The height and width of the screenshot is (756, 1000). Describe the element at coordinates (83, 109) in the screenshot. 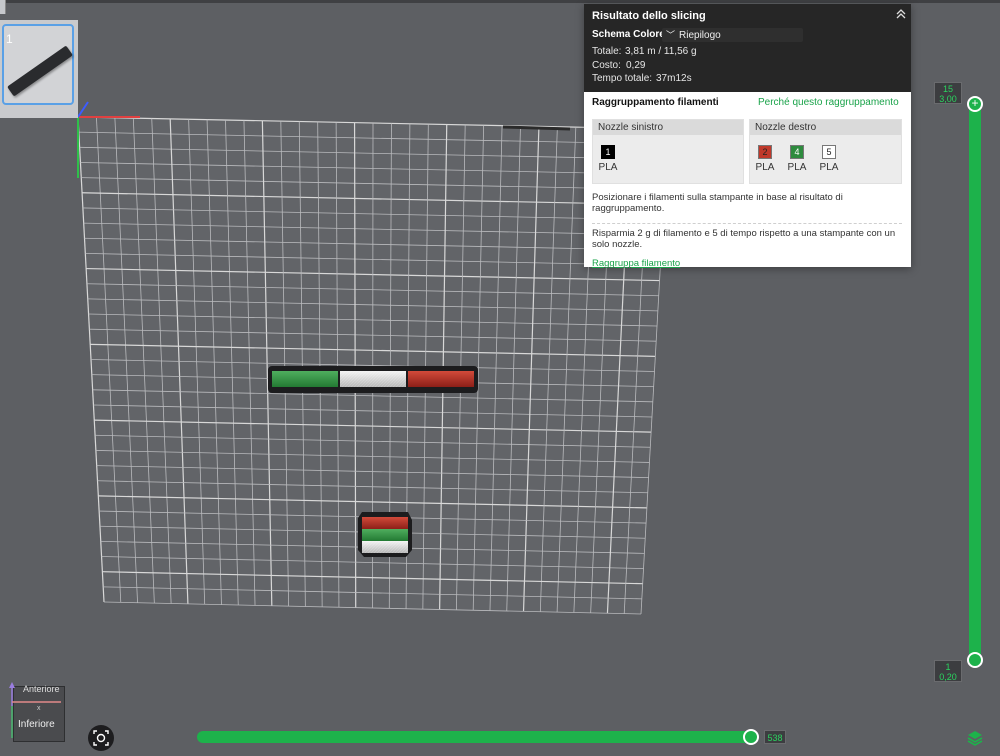

I see `z-axis` at that location.